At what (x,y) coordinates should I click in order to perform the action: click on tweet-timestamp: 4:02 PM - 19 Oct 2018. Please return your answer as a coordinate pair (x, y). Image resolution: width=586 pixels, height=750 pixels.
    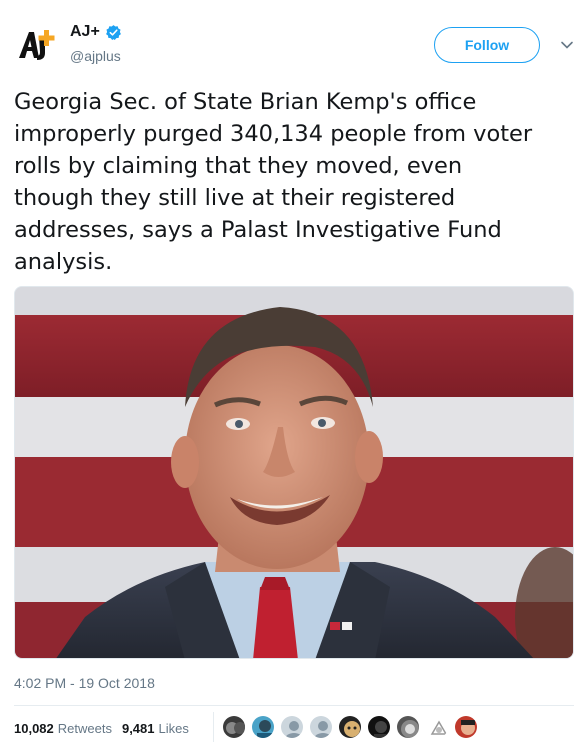
    Looking at the image, I should click on (84, 683).